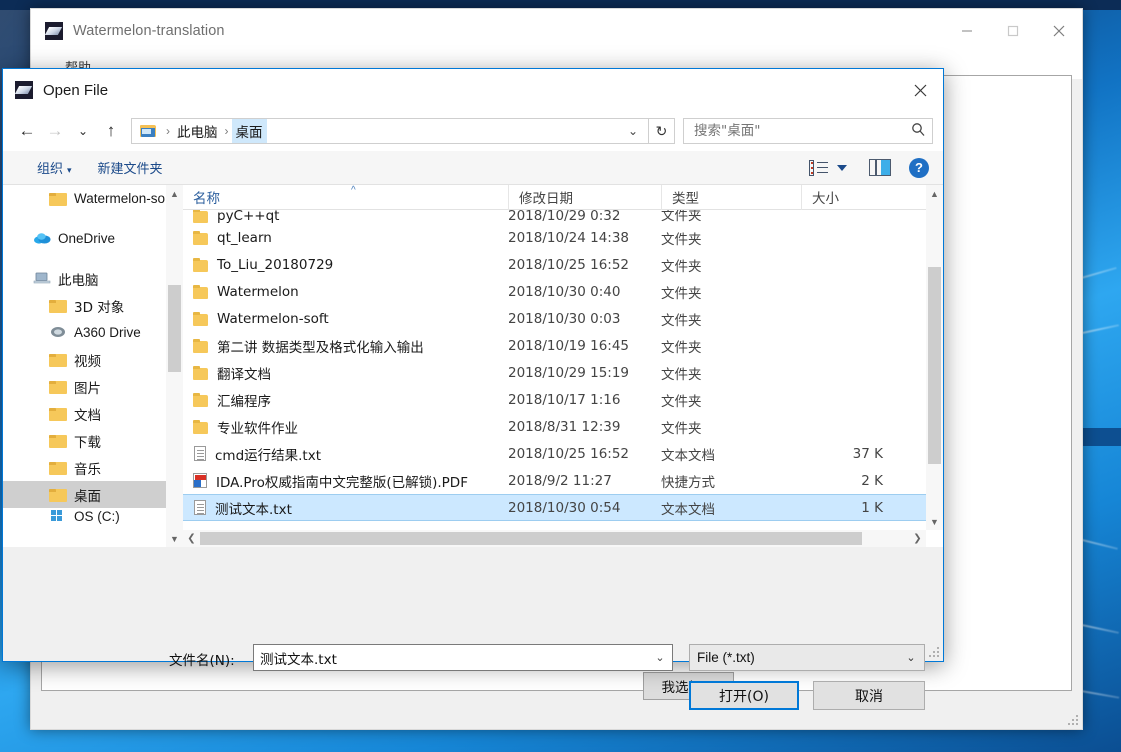 The image size is (1121, 752). Describe the element at coordinates (191, 538) in the screenshot. I see `scroll-left-icon: ❮` at that location.